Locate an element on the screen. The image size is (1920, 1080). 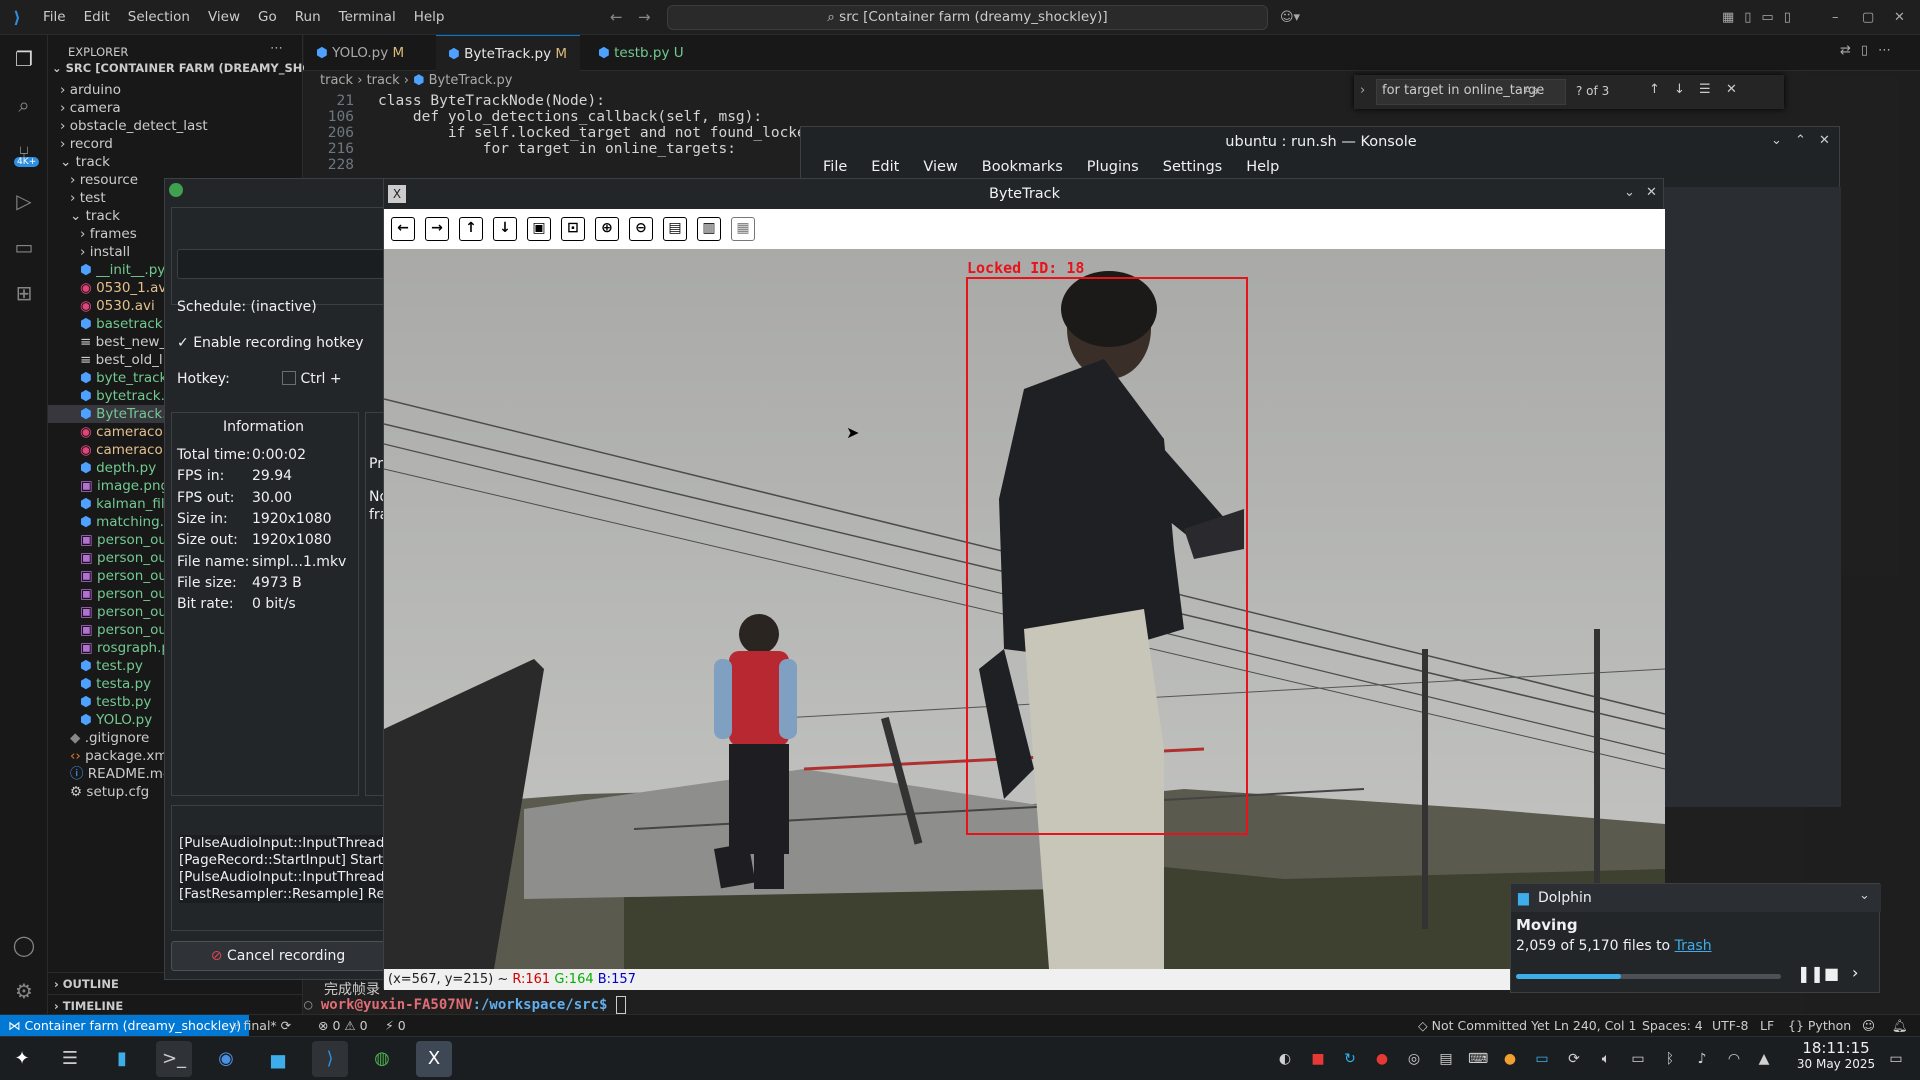
language-mode: {} Python is located at coordinates (1819, 1025).